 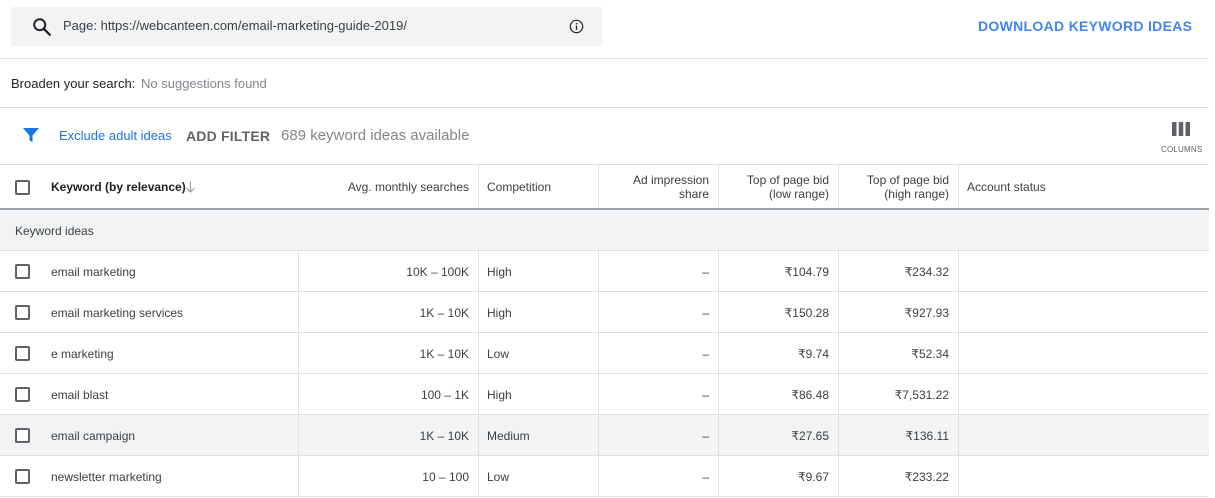 I want to click on header-low-label: Top of page bid (low range), so click(x=788, y=187).